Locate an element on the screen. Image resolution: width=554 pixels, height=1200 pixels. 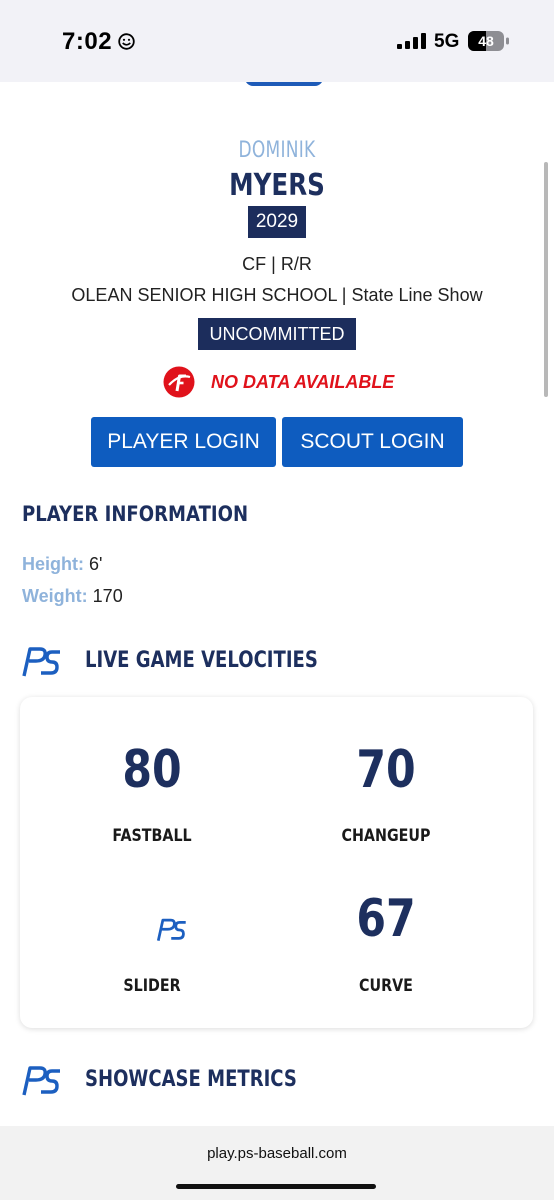
class-year-badge: 2029 is located at coordinates (277, 222).